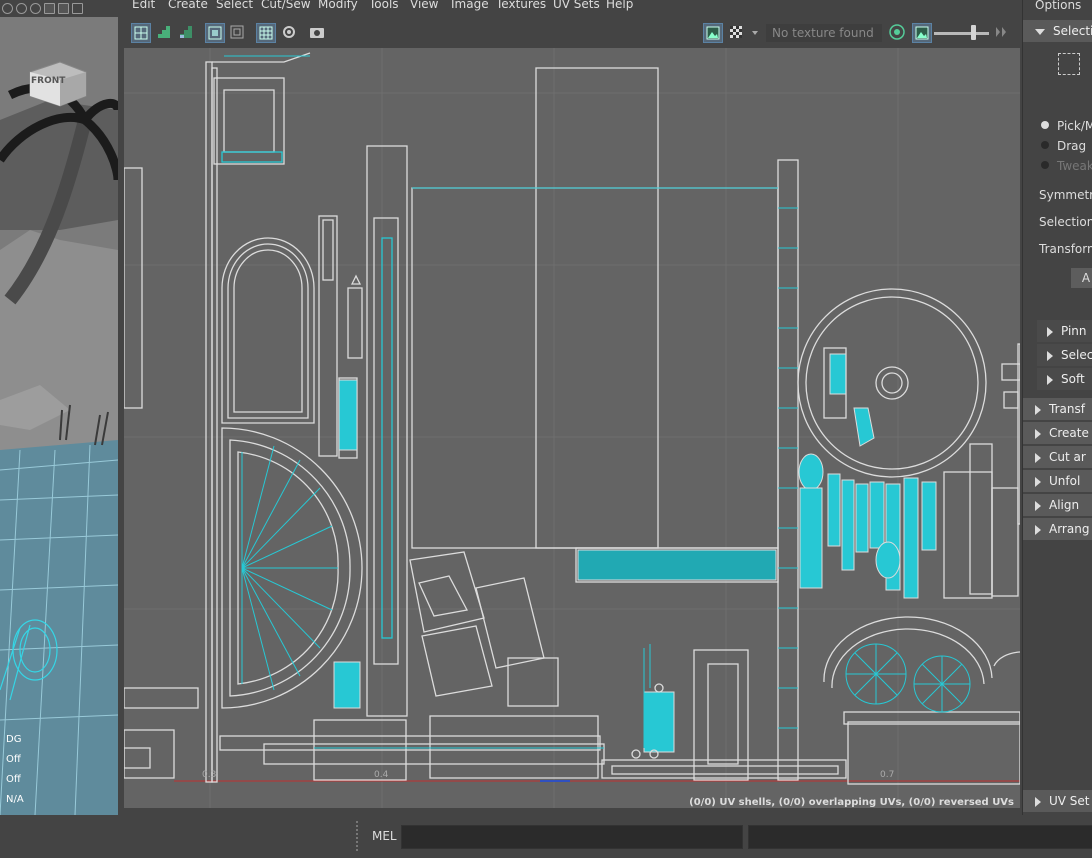 The image size is (1092, 858). What do you see at coordinates (318, 33) in the screenshot?
I see `snapshot-camera-icon` at bounding box center [318, 33].